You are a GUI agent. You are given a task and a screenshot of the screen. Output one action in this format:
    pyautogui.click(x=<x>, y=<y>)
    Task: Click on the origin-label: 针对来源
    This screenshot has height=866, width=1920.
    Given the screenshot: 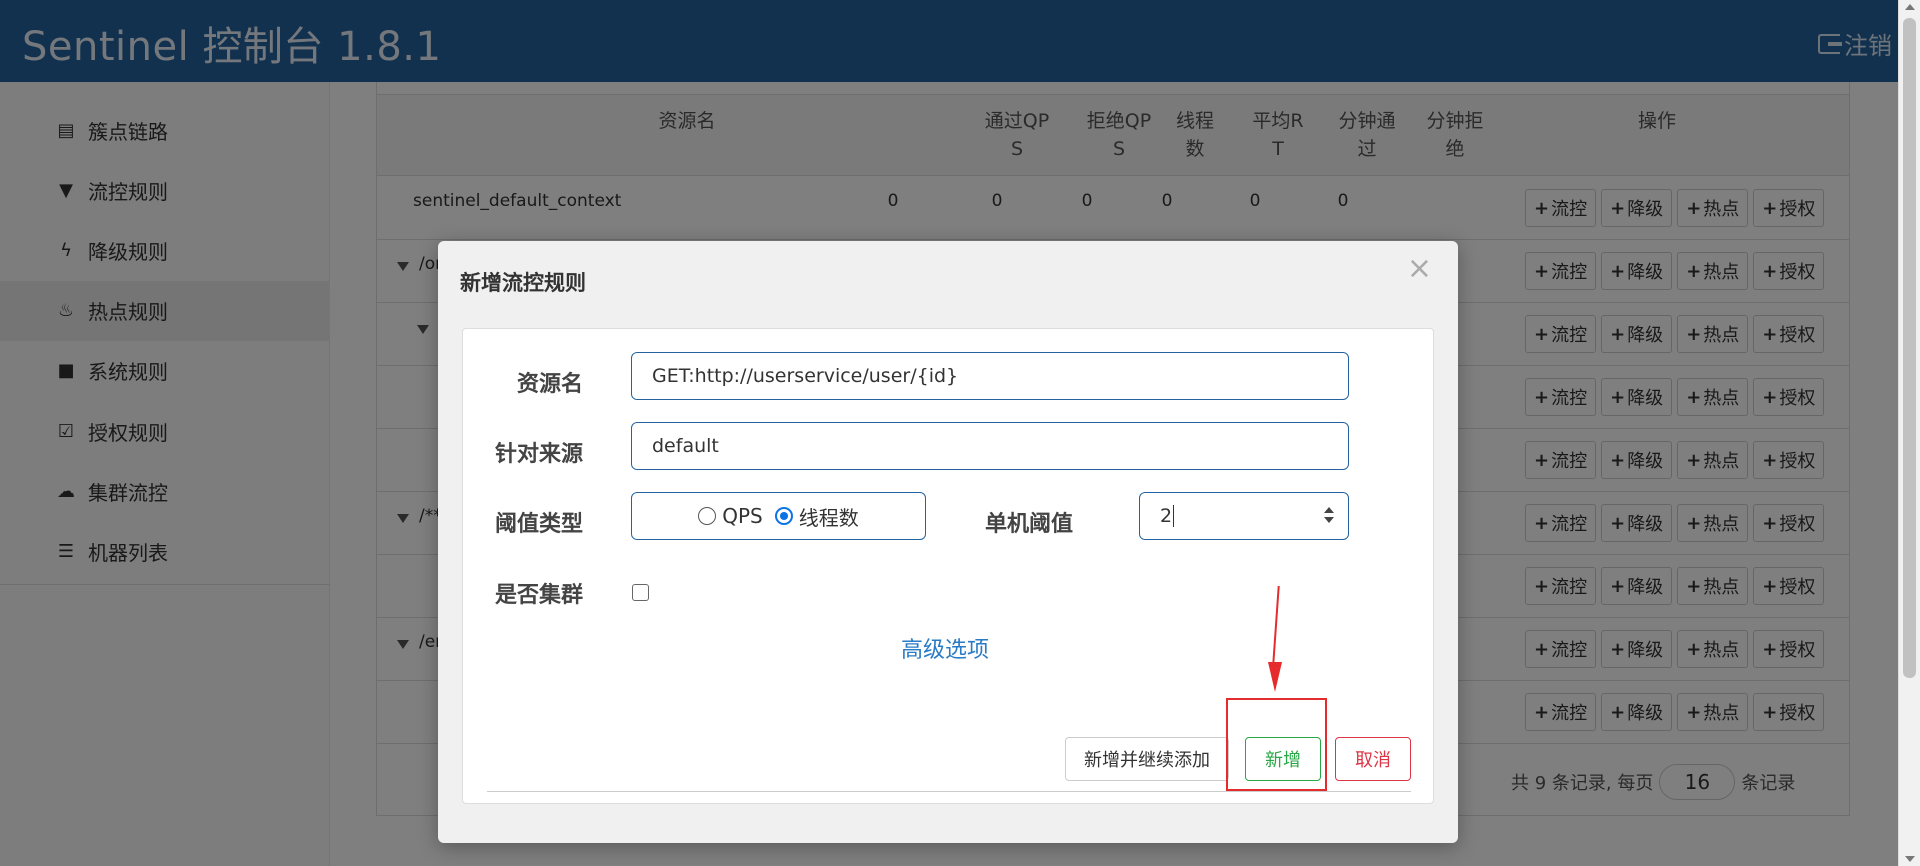 What is the action you would take?
    pyautogui.click(x=538, y=454)
    